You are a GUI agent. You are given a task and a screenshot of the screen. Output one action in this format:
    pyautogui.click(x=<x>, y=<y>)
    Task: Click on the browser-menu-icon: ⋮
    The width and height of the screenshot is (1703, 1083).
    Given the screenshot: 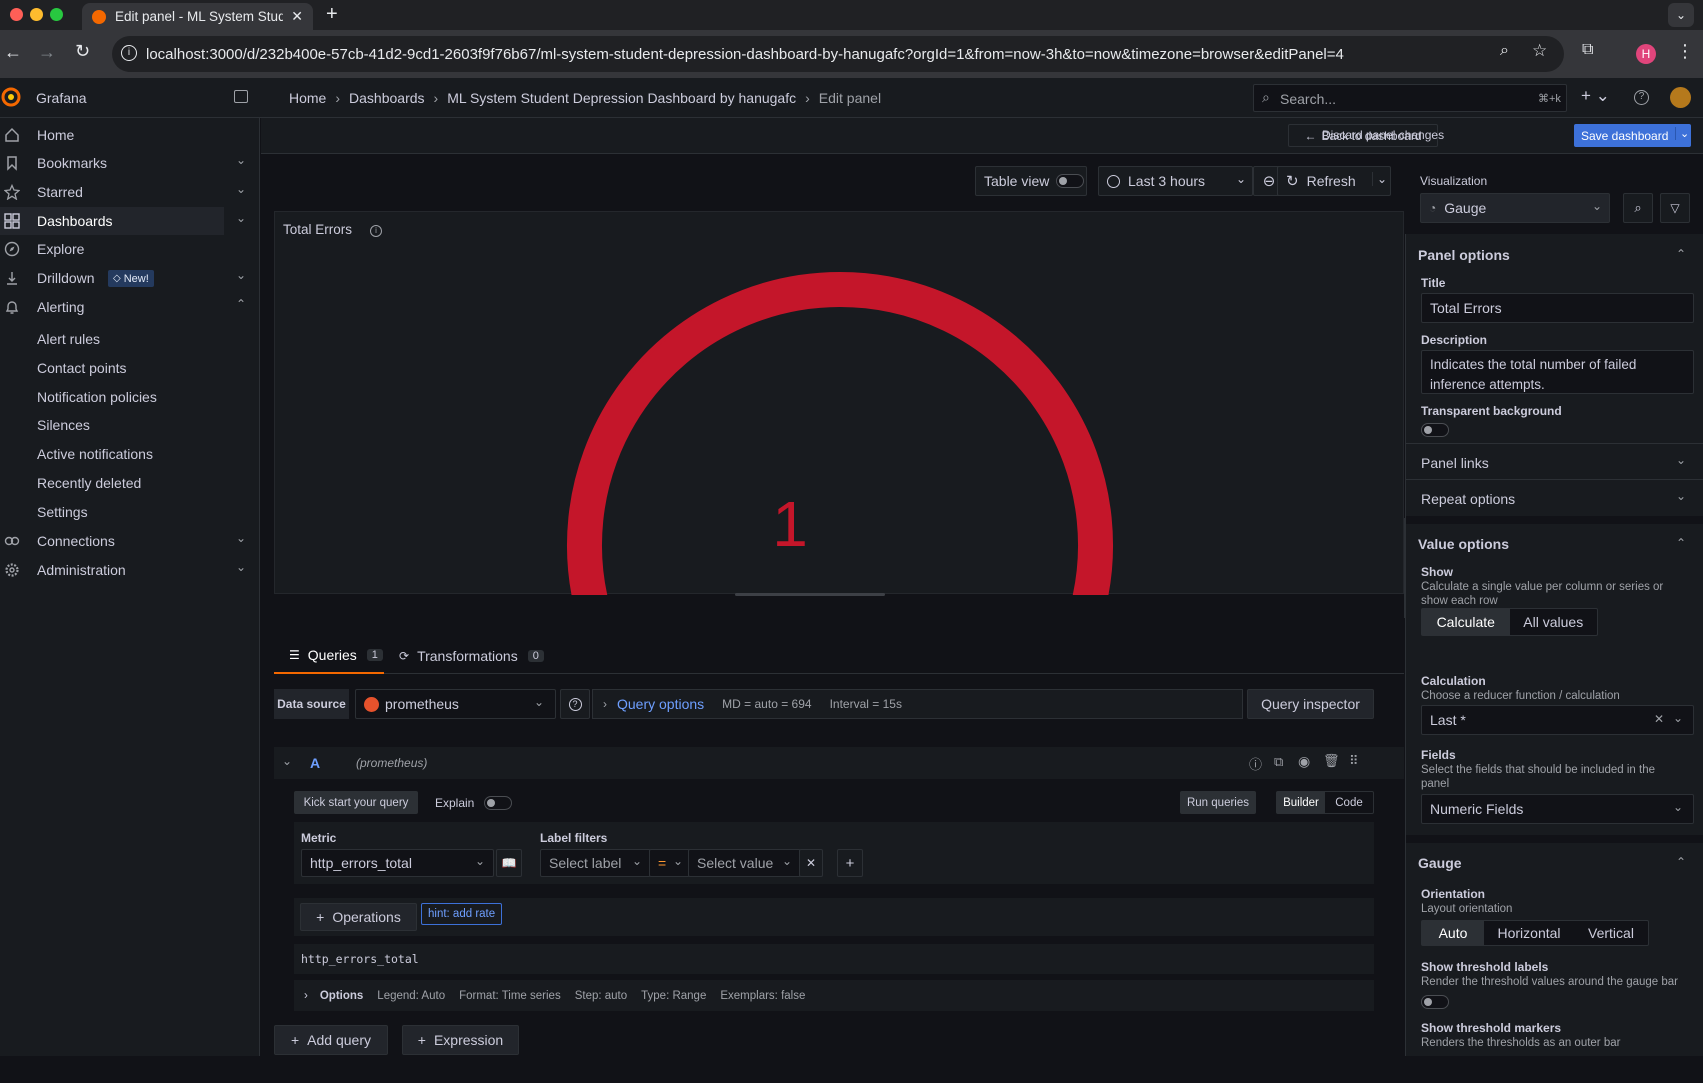 What is the action you would take?
    pyautogui.click(x=1685, y=51)
    